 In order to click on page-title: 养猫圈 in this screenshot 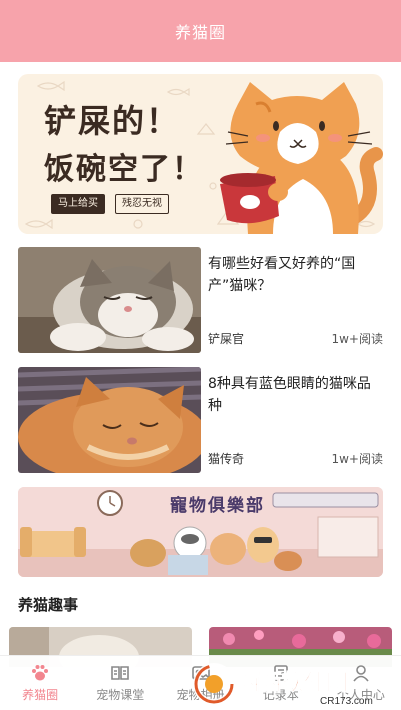, I will do `click(200, 32)`.